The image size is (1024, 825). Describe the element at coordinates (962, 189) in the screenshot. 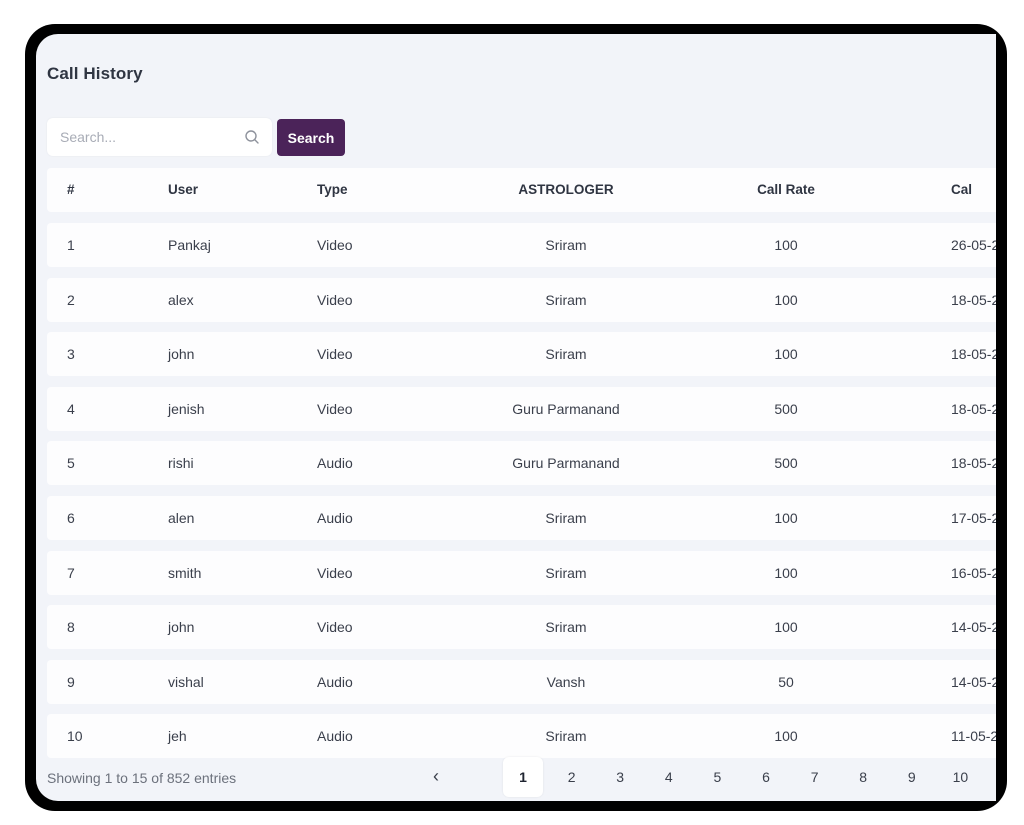

I see `column-header-call-date: Cal` at that location.